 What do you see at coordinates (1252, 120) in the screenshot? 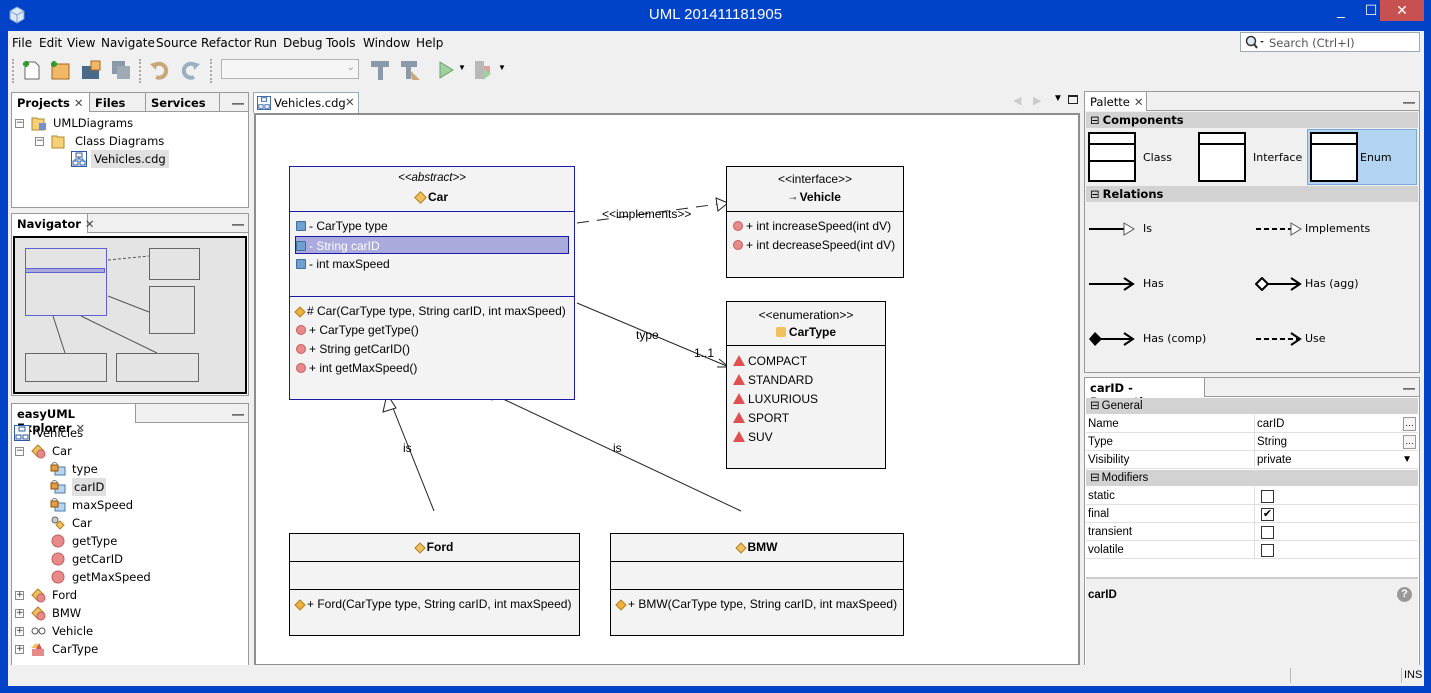
I see `components-section-header: ⊟ Components` at bounding box center [1252, 120].